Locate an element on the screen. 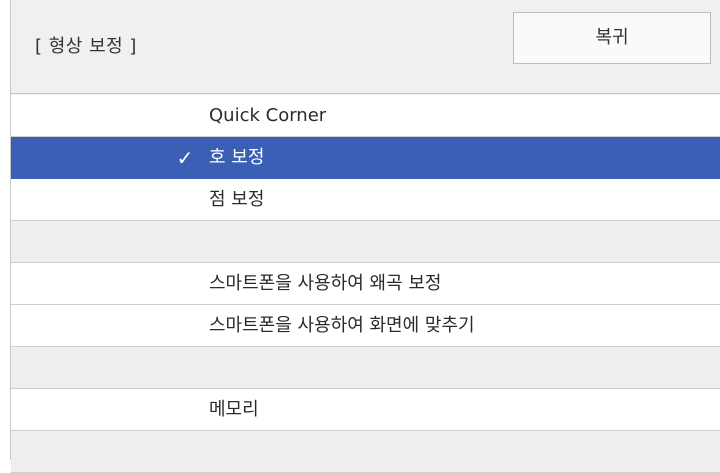 The height and width of the screenshot is (473, 720). menu-item-smartphone-fit-to-screen: 스마트폰을 사용하여 화면에 맞추기 is located at coordinates (365, 326).